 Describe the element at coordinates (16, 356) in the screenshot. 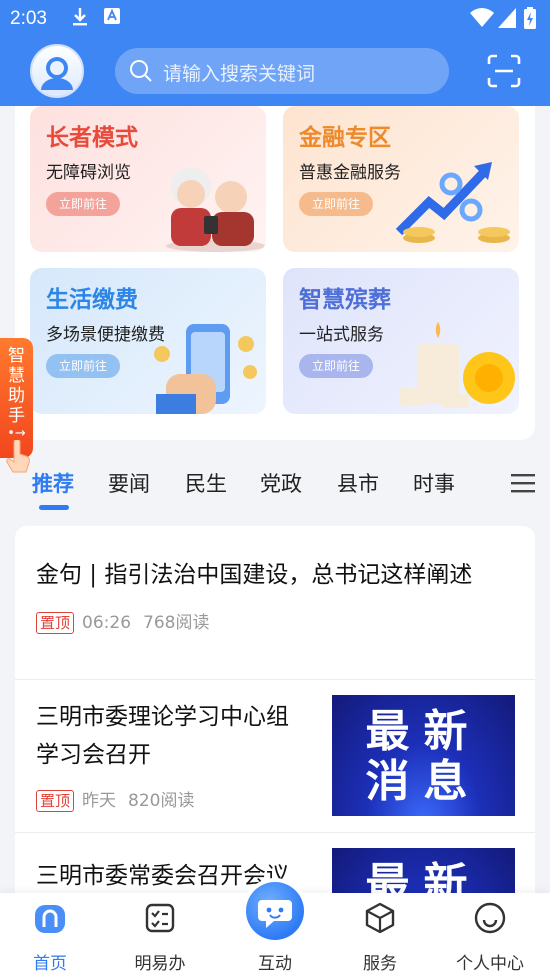

I see `helper-char: 智` at that location.